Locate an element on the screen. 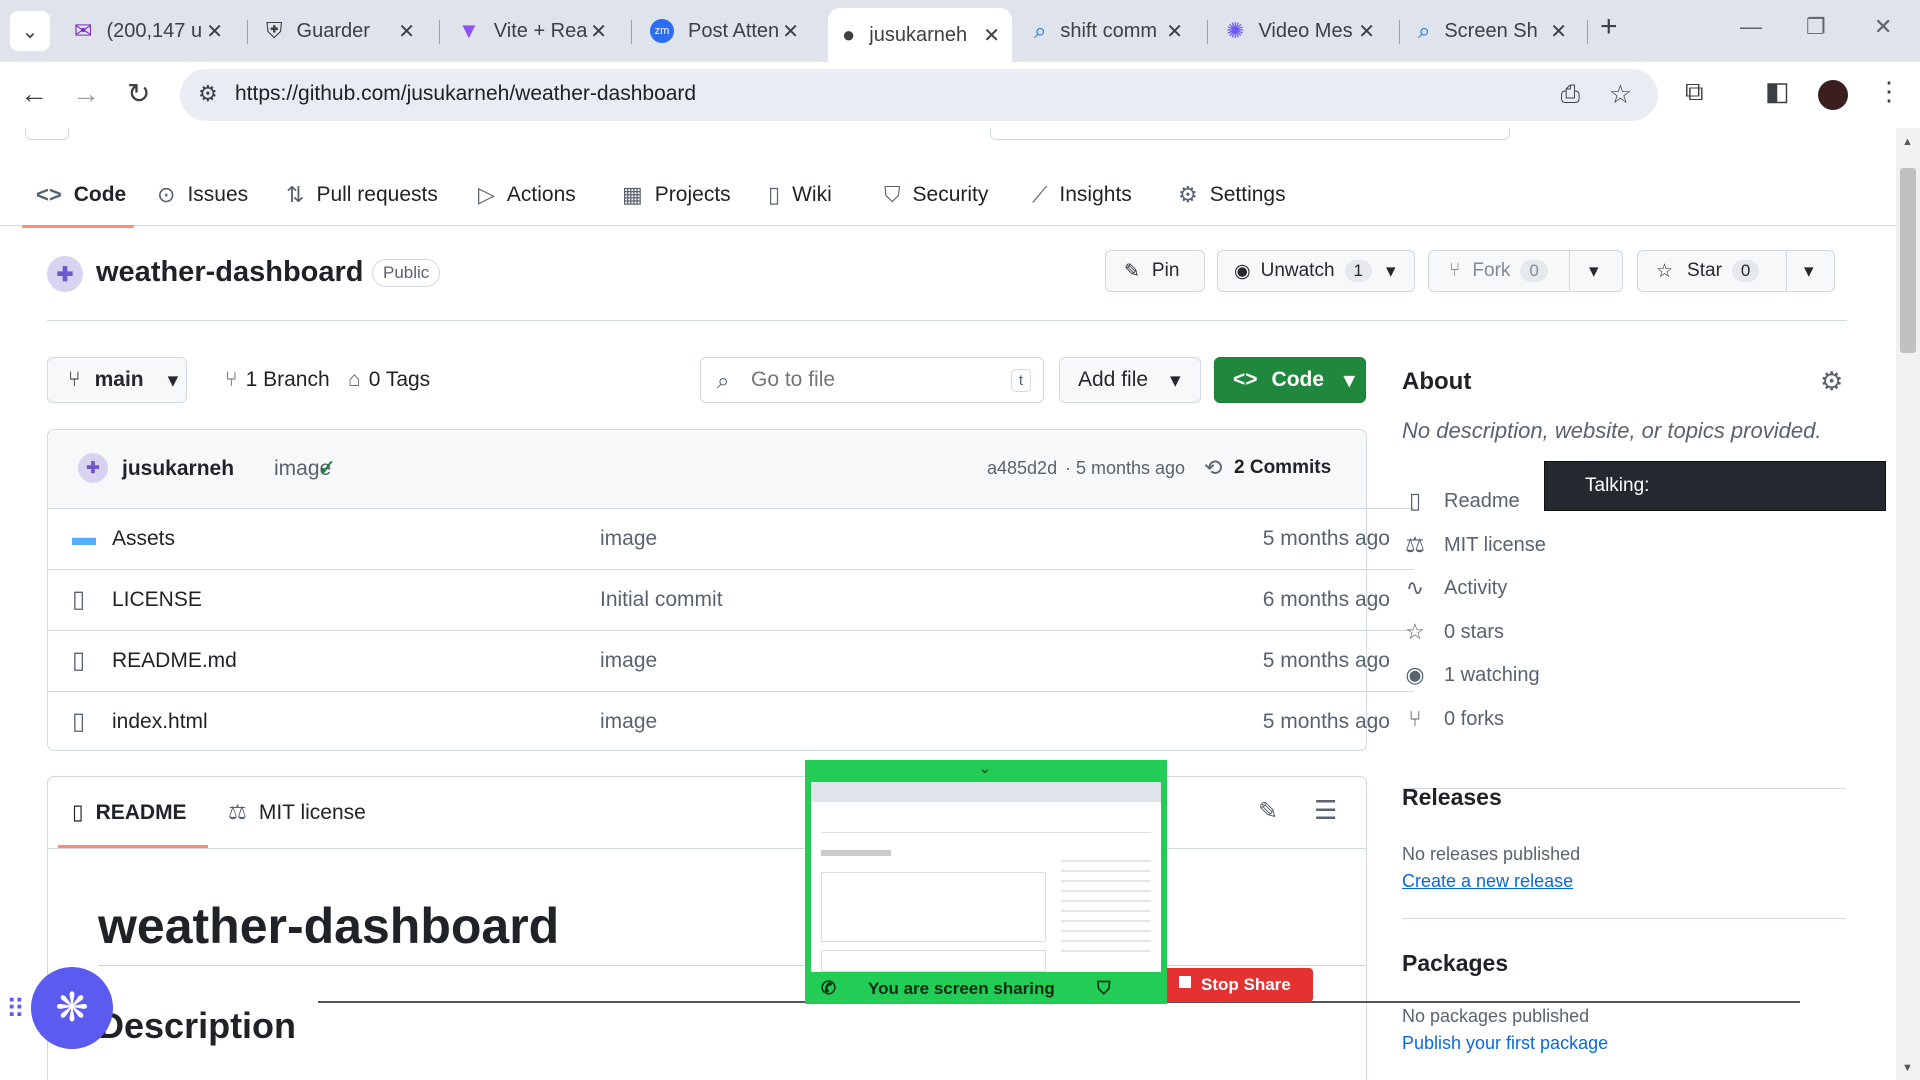 The height and width of the screenshot is (1080, 1920). tab-wiki: ▯ Wiki is located at coordinates (800, 195).